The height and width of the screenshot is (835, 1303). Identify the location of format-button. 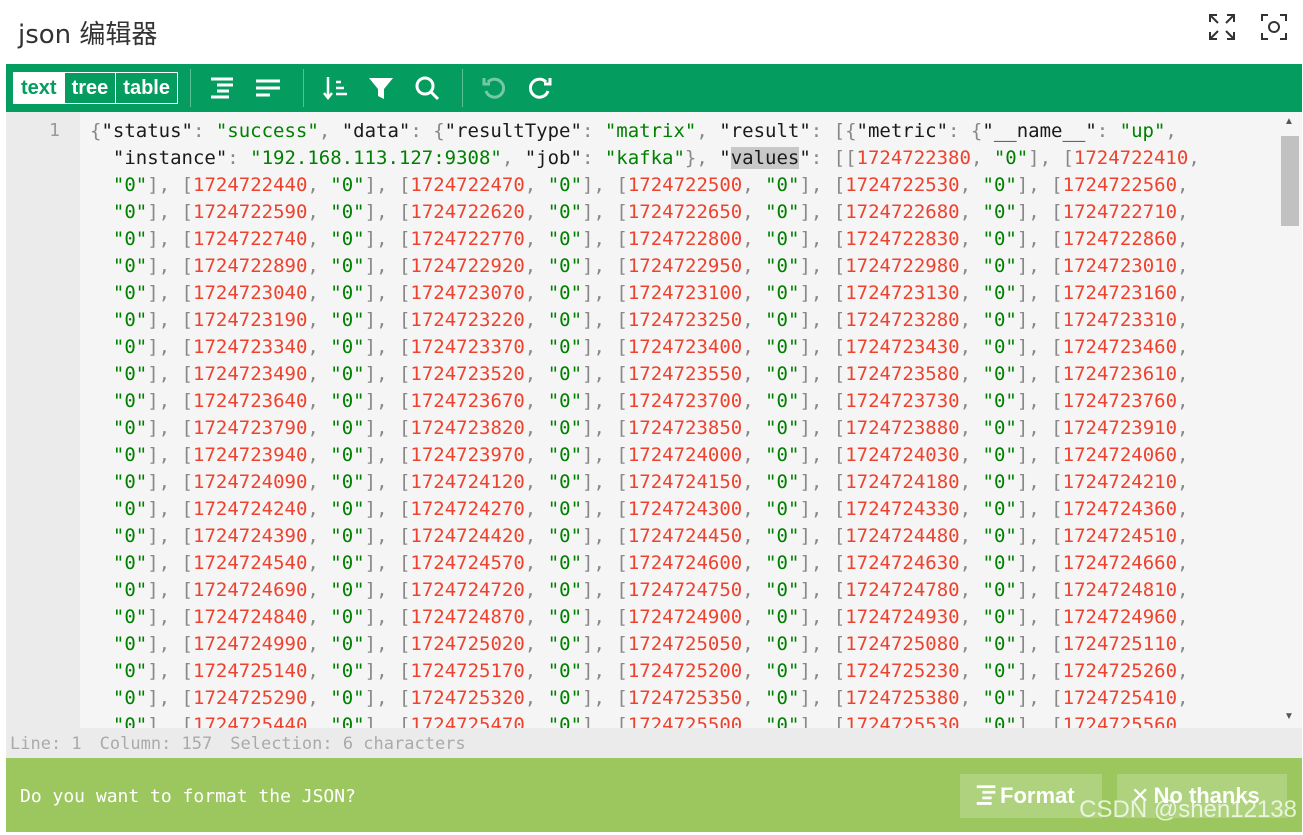
(222, 88).